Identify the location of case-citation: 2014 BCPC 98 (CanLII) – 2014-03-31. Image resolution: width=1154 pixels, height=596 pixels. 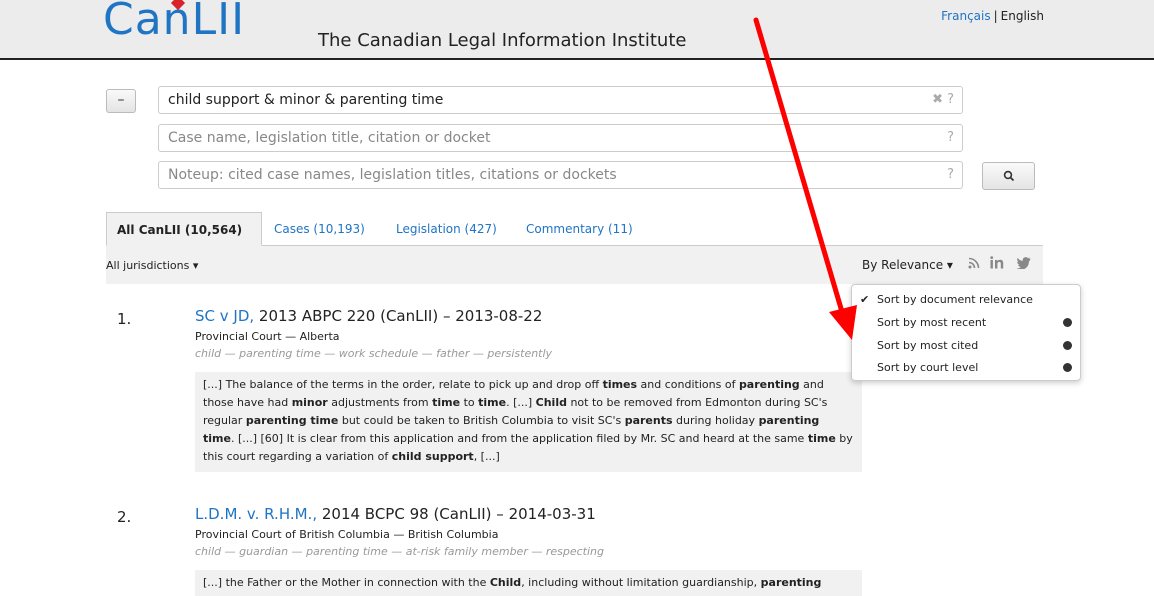
(456, 514).